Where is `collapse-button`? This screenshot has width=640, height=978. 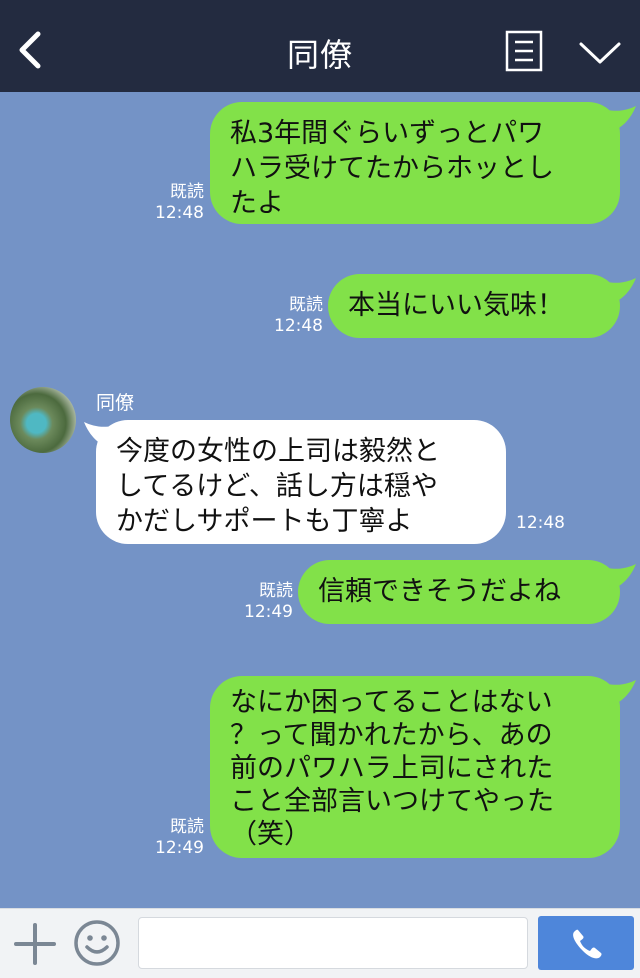
collapse-button is located at coordinates (600, 53).